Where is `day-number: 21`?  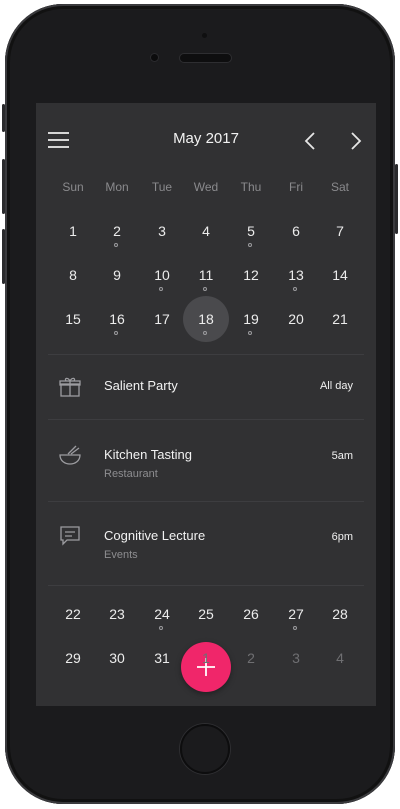 day-number: 21 is located at coordinates (340, 319).